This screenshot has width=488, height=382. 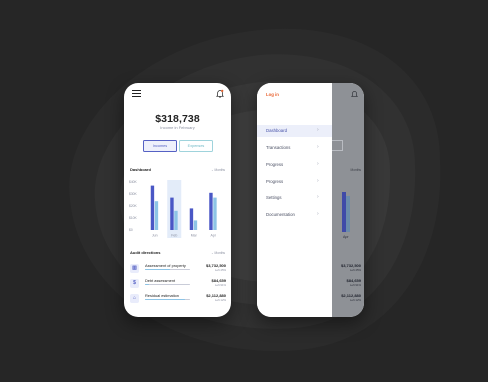 I want to click on x-tick-label: Feb, so click(x=174, y=236).